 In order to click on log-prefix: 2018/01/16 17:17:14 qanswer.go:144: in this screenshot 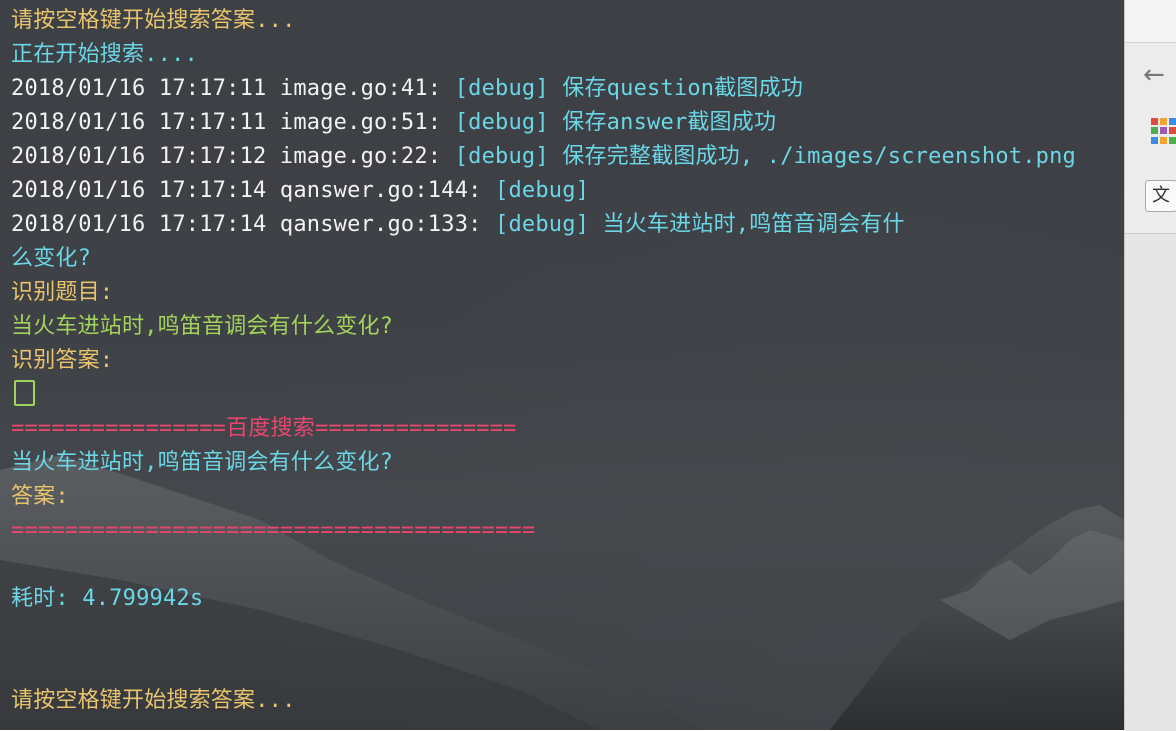, I will do `click(253, 190)`.